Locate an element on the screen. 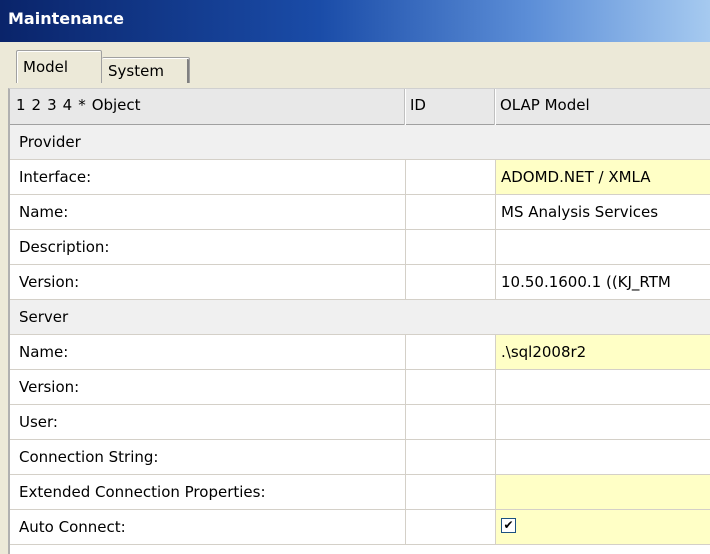  olap-model-value-cell: ADOMD.NET / XMLA is located at coordinates (602, 177).